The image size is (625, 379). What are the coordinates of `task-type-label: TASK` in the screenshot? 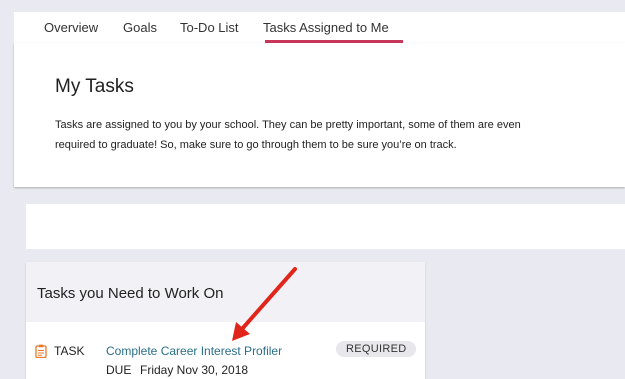 It's located at (69, 351).